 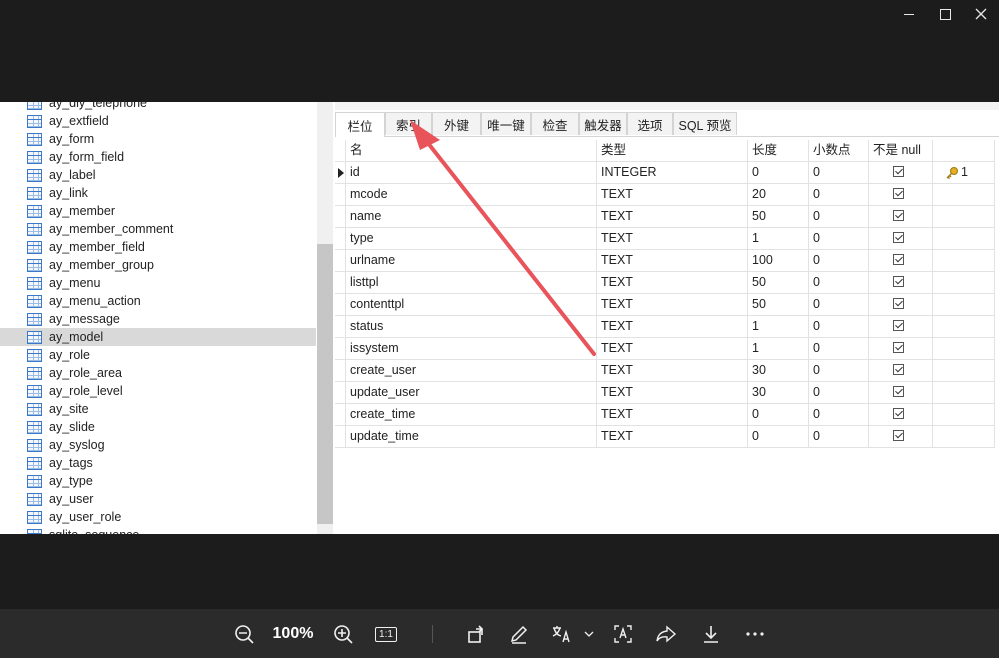 I want to click on field-name-cell: create_user, so click(x=471, y=371).